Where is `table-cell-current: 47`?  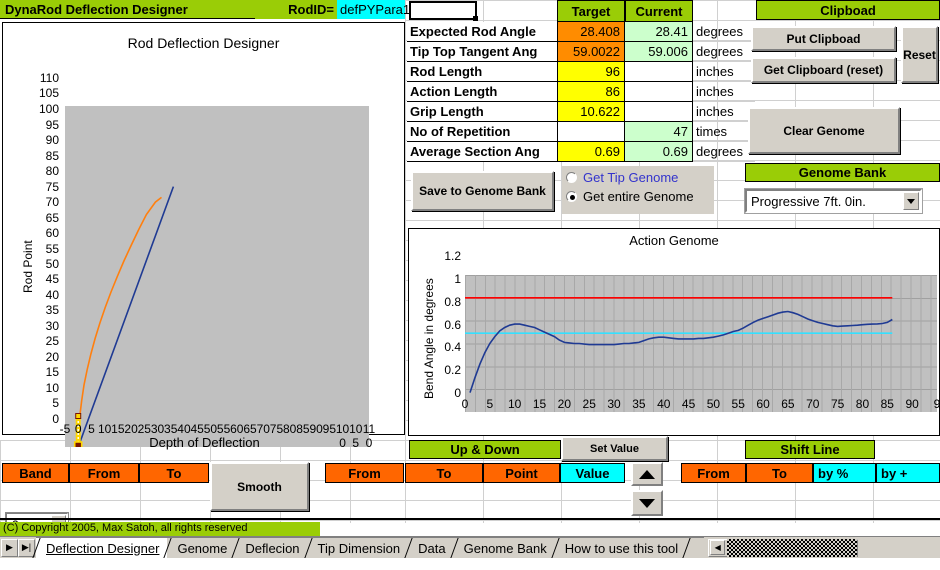 table-cell-current: 47 is located at coordinates (659, 132).